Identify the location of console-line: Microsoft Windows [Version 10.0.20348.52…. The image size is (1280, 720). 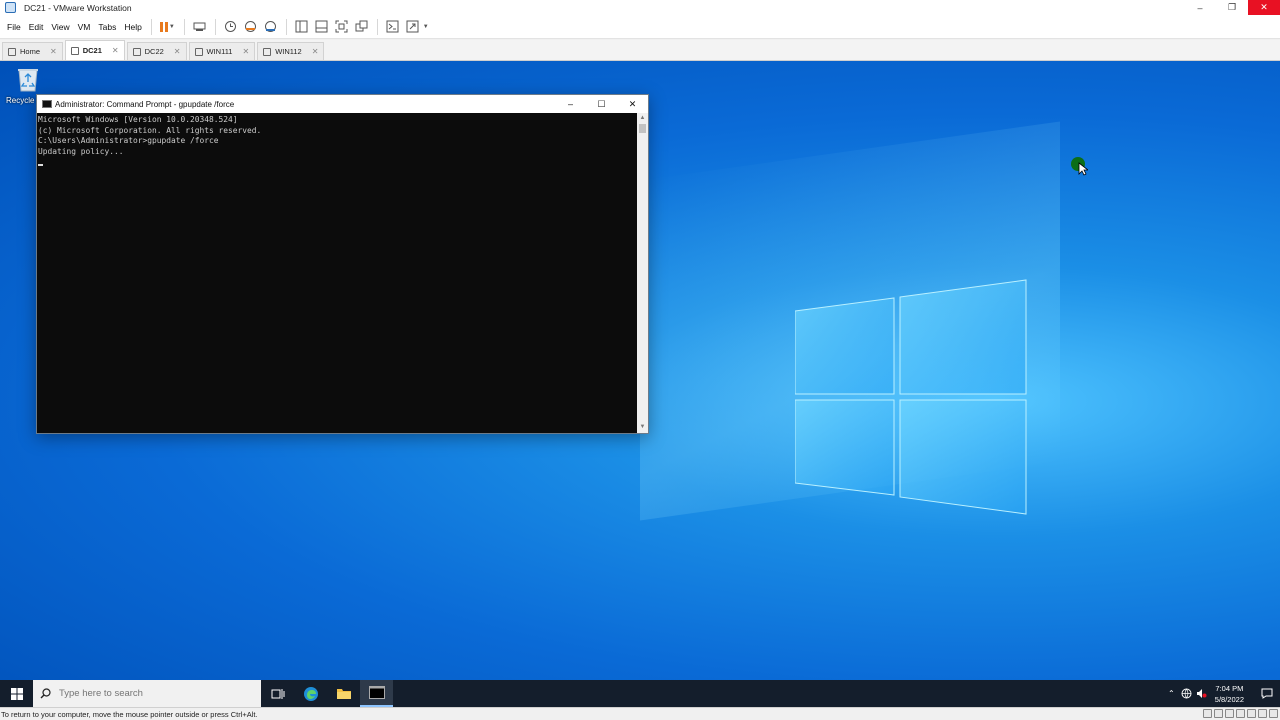
(138, 119).